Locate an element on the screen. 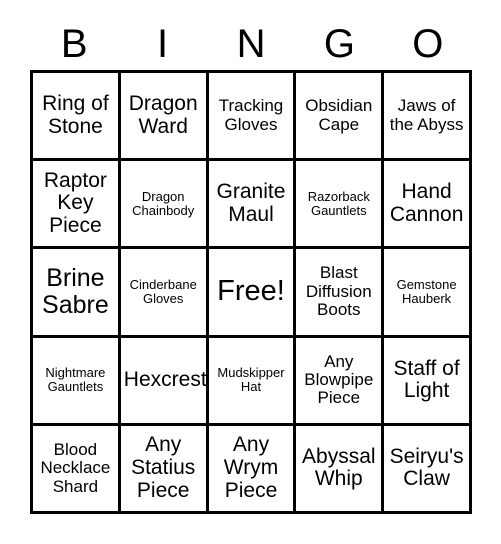 The height and width of the screenshot is (544, 501). bingo-cell-label: Any Blowpipe Piece is located at coordinates (339, 379).